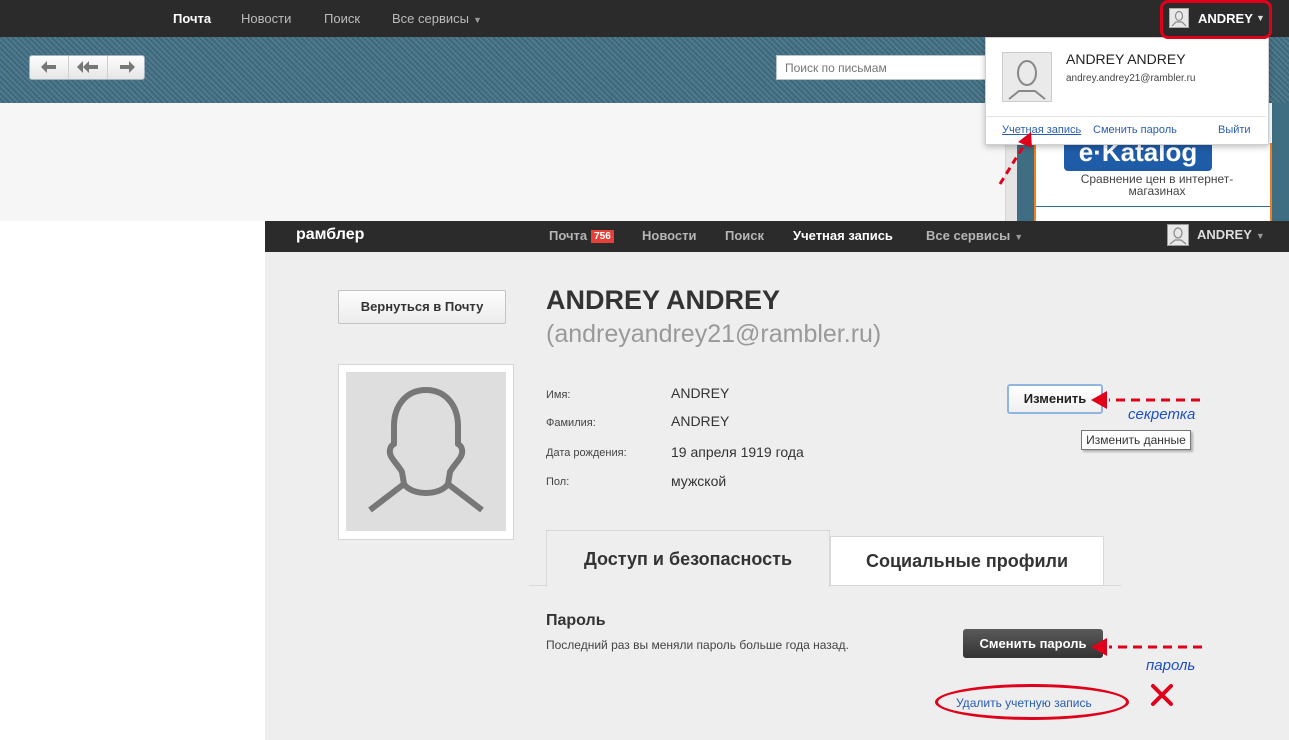  I want to click on account-nav-search: Поиск, so click(744, 235).